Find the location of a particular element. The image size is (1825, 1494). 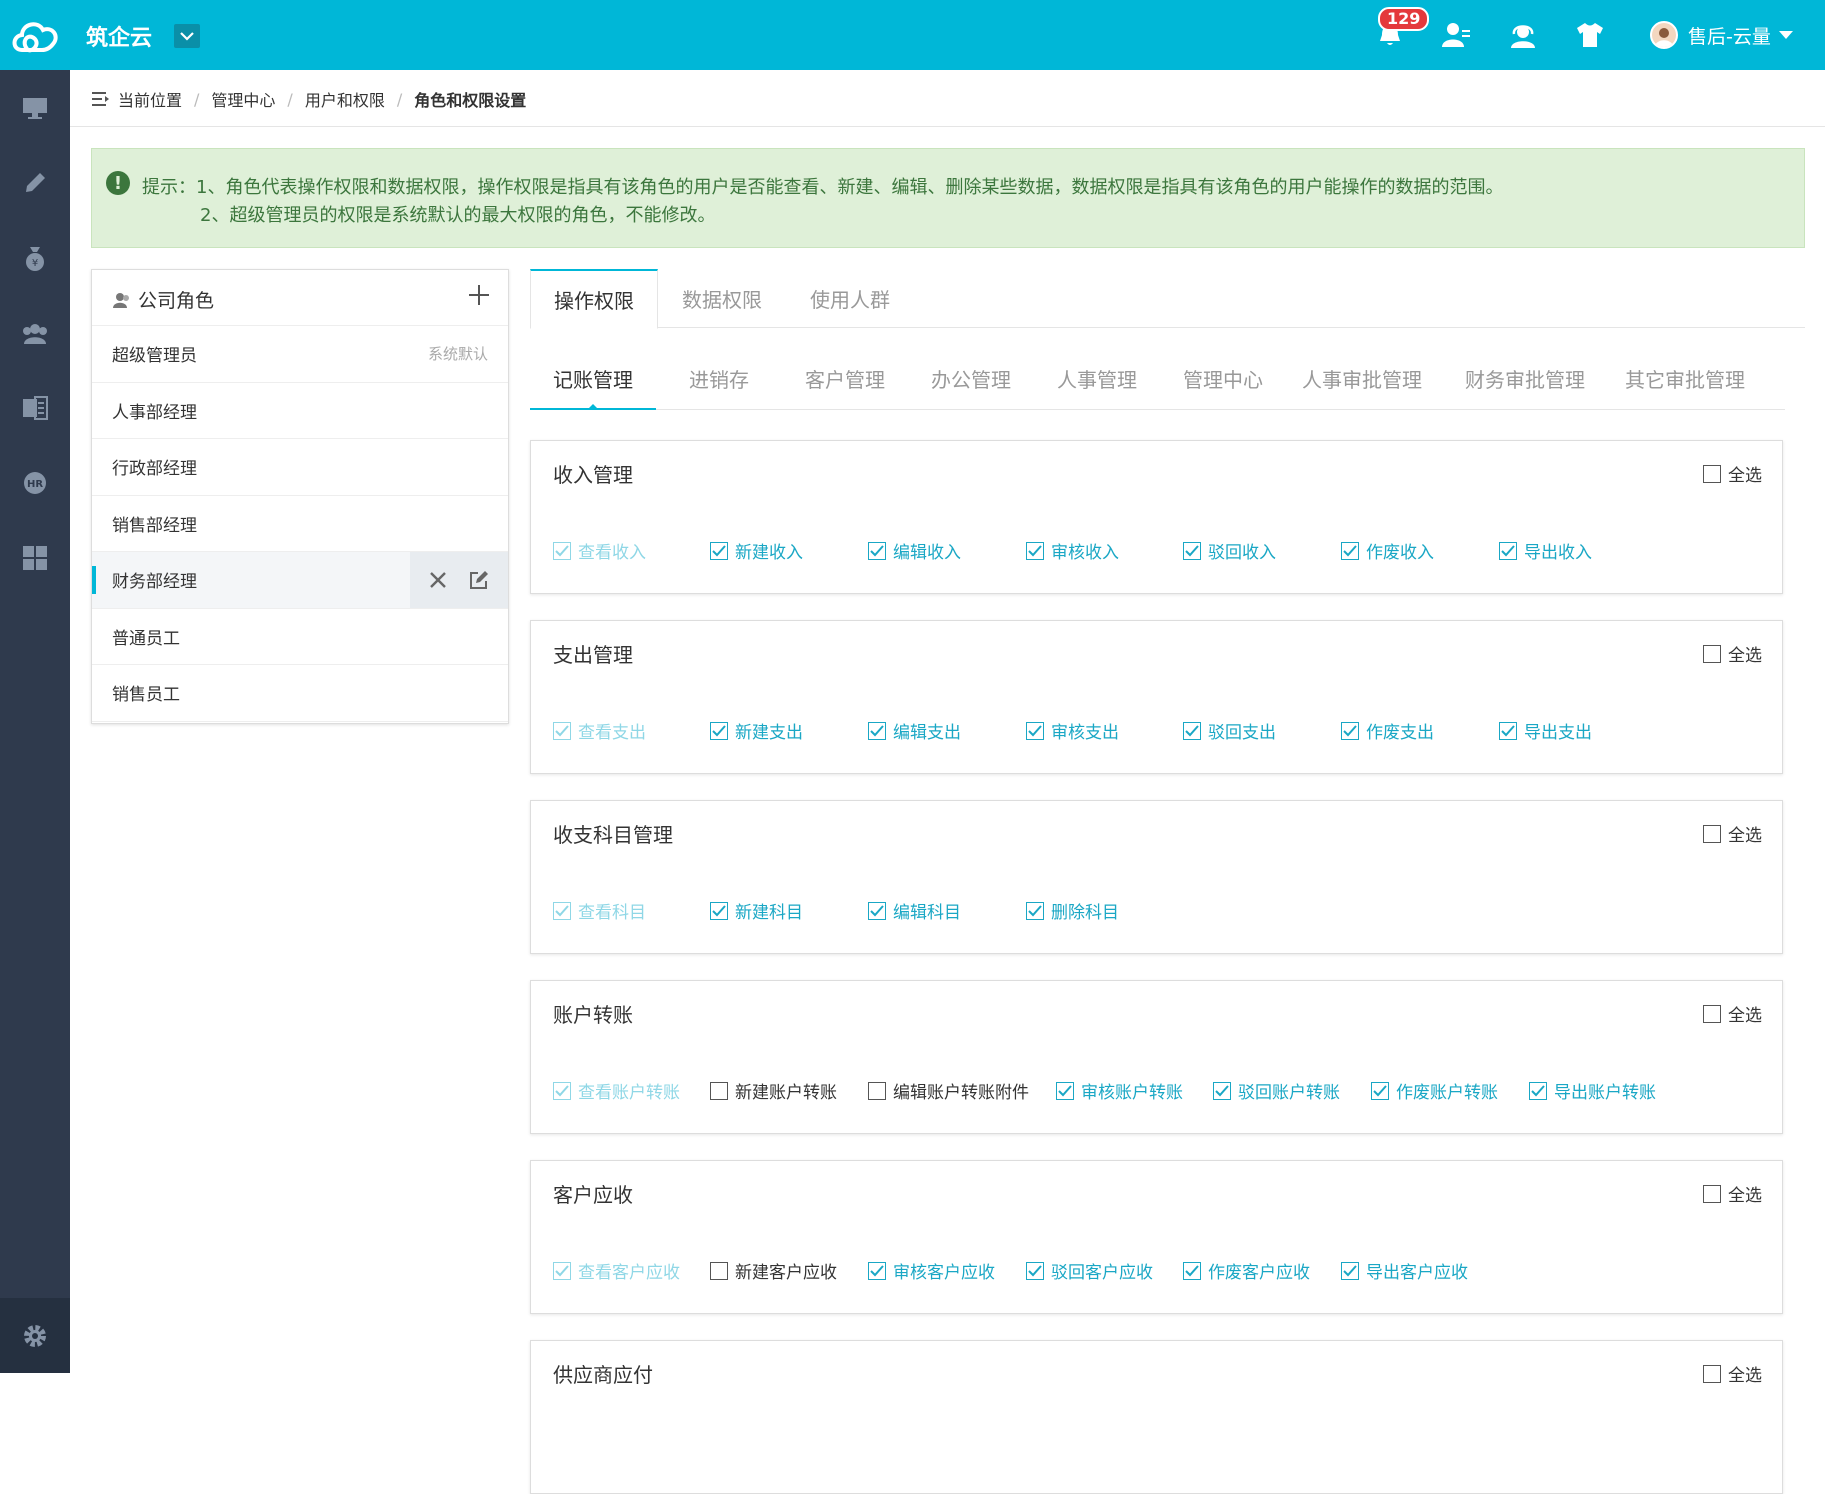

role-item: 财务部经理 is located at coordinates (300, 580).